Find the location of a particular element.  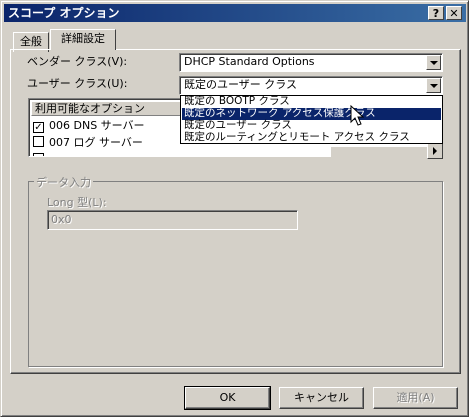

user-class-dropdown-button is located at coordinates (433, 85).